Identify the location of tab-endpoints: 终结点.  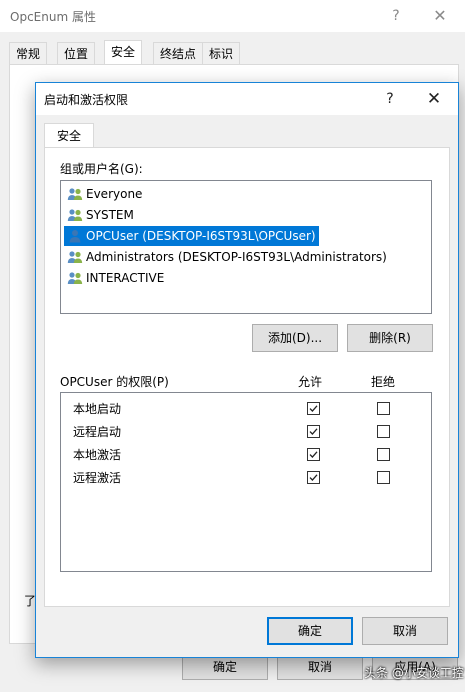
(178, 53).